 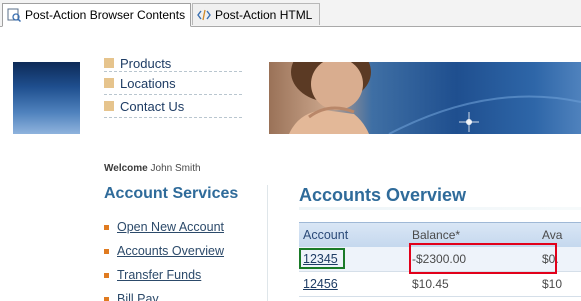 I want to click on top-menu: Products Locations Contact Us, so click(x=173, y=86).